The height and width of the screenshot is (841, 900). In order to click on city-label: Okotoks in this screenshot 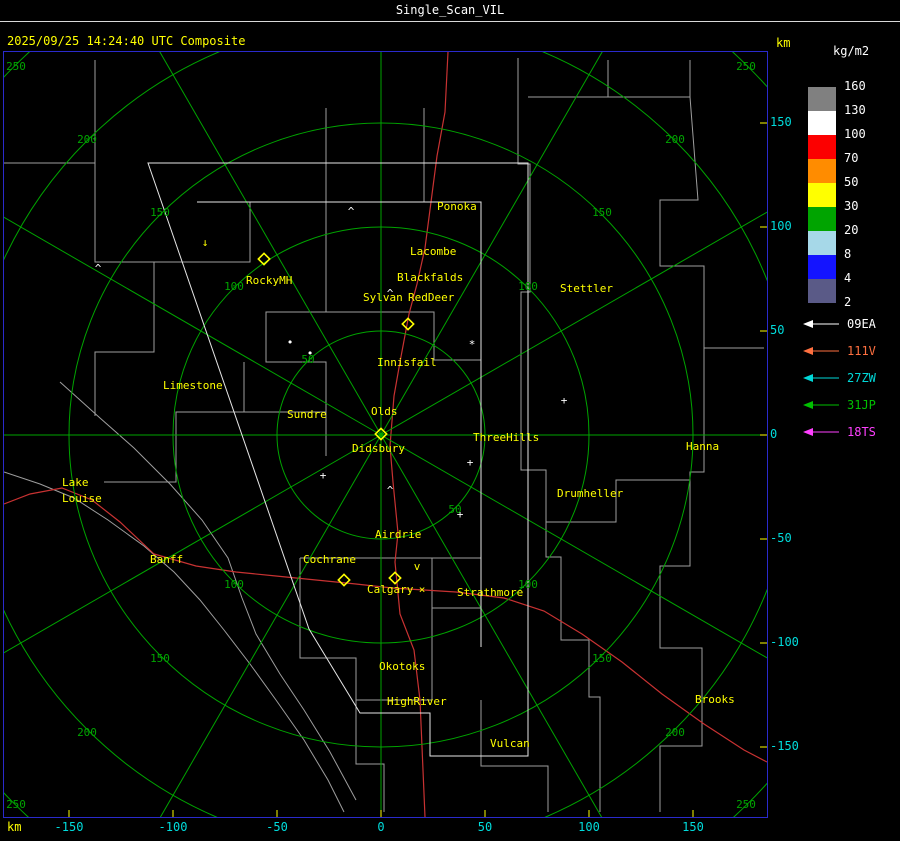, I will do `click(402, 666)`.